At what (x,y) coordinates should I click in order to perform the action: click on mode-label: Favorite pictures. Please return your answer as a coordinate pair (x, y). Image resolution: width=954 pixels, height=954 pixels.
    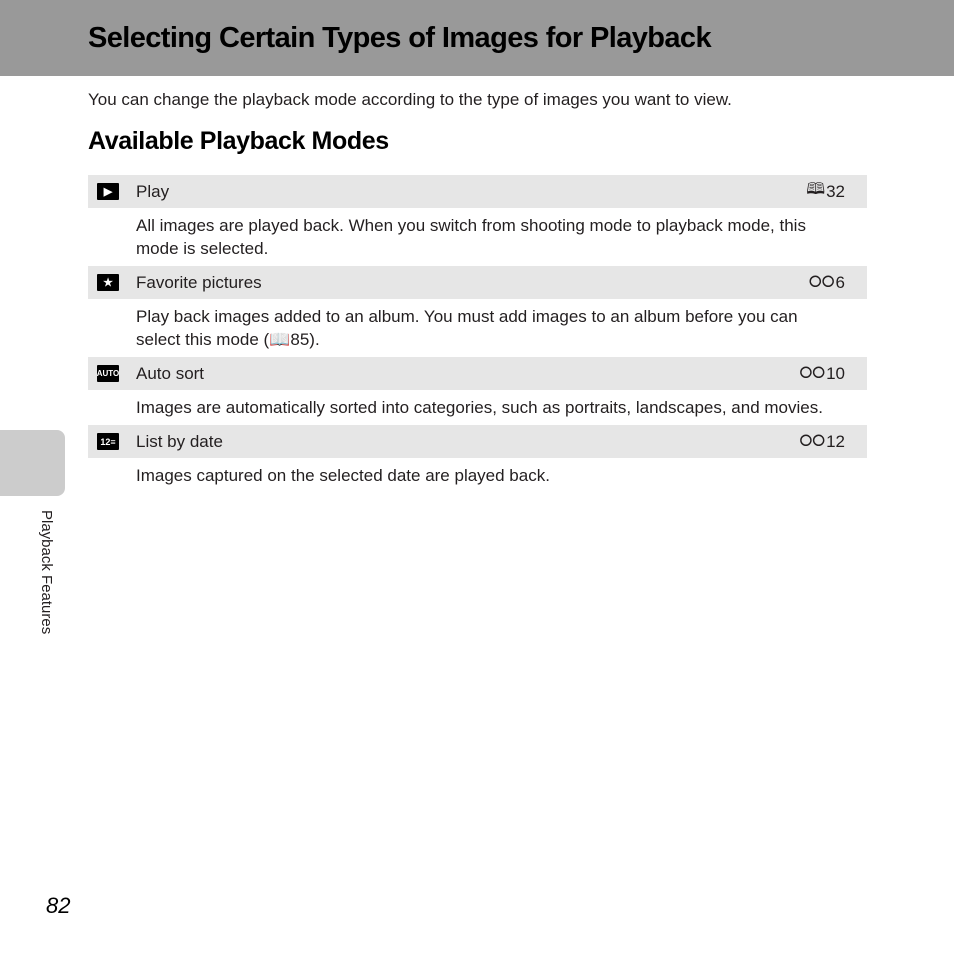
    Looking at the image, I should click on (199, 282).